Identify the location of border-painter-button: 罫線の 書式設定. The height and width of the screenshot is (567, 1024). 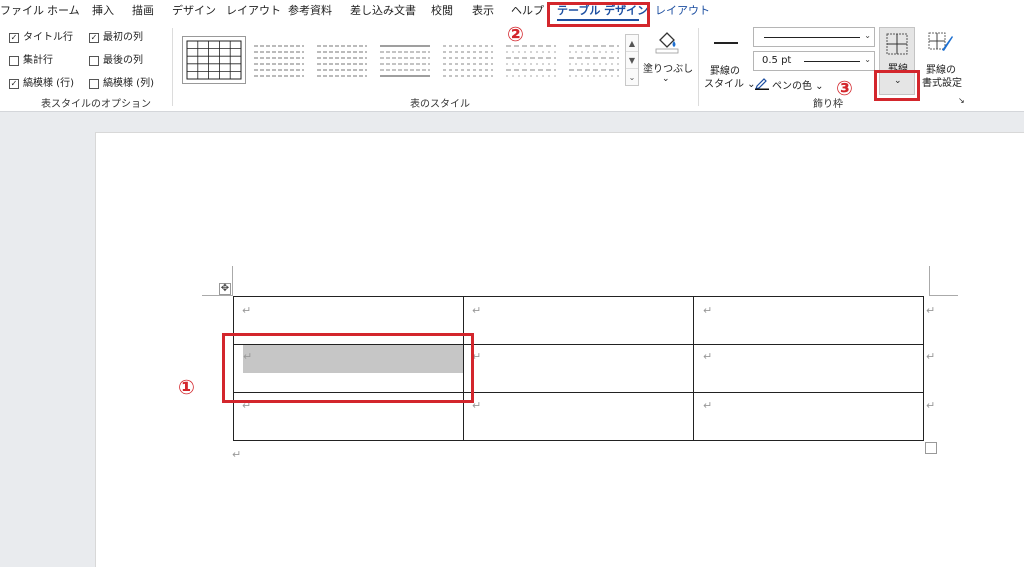
(944, 60).